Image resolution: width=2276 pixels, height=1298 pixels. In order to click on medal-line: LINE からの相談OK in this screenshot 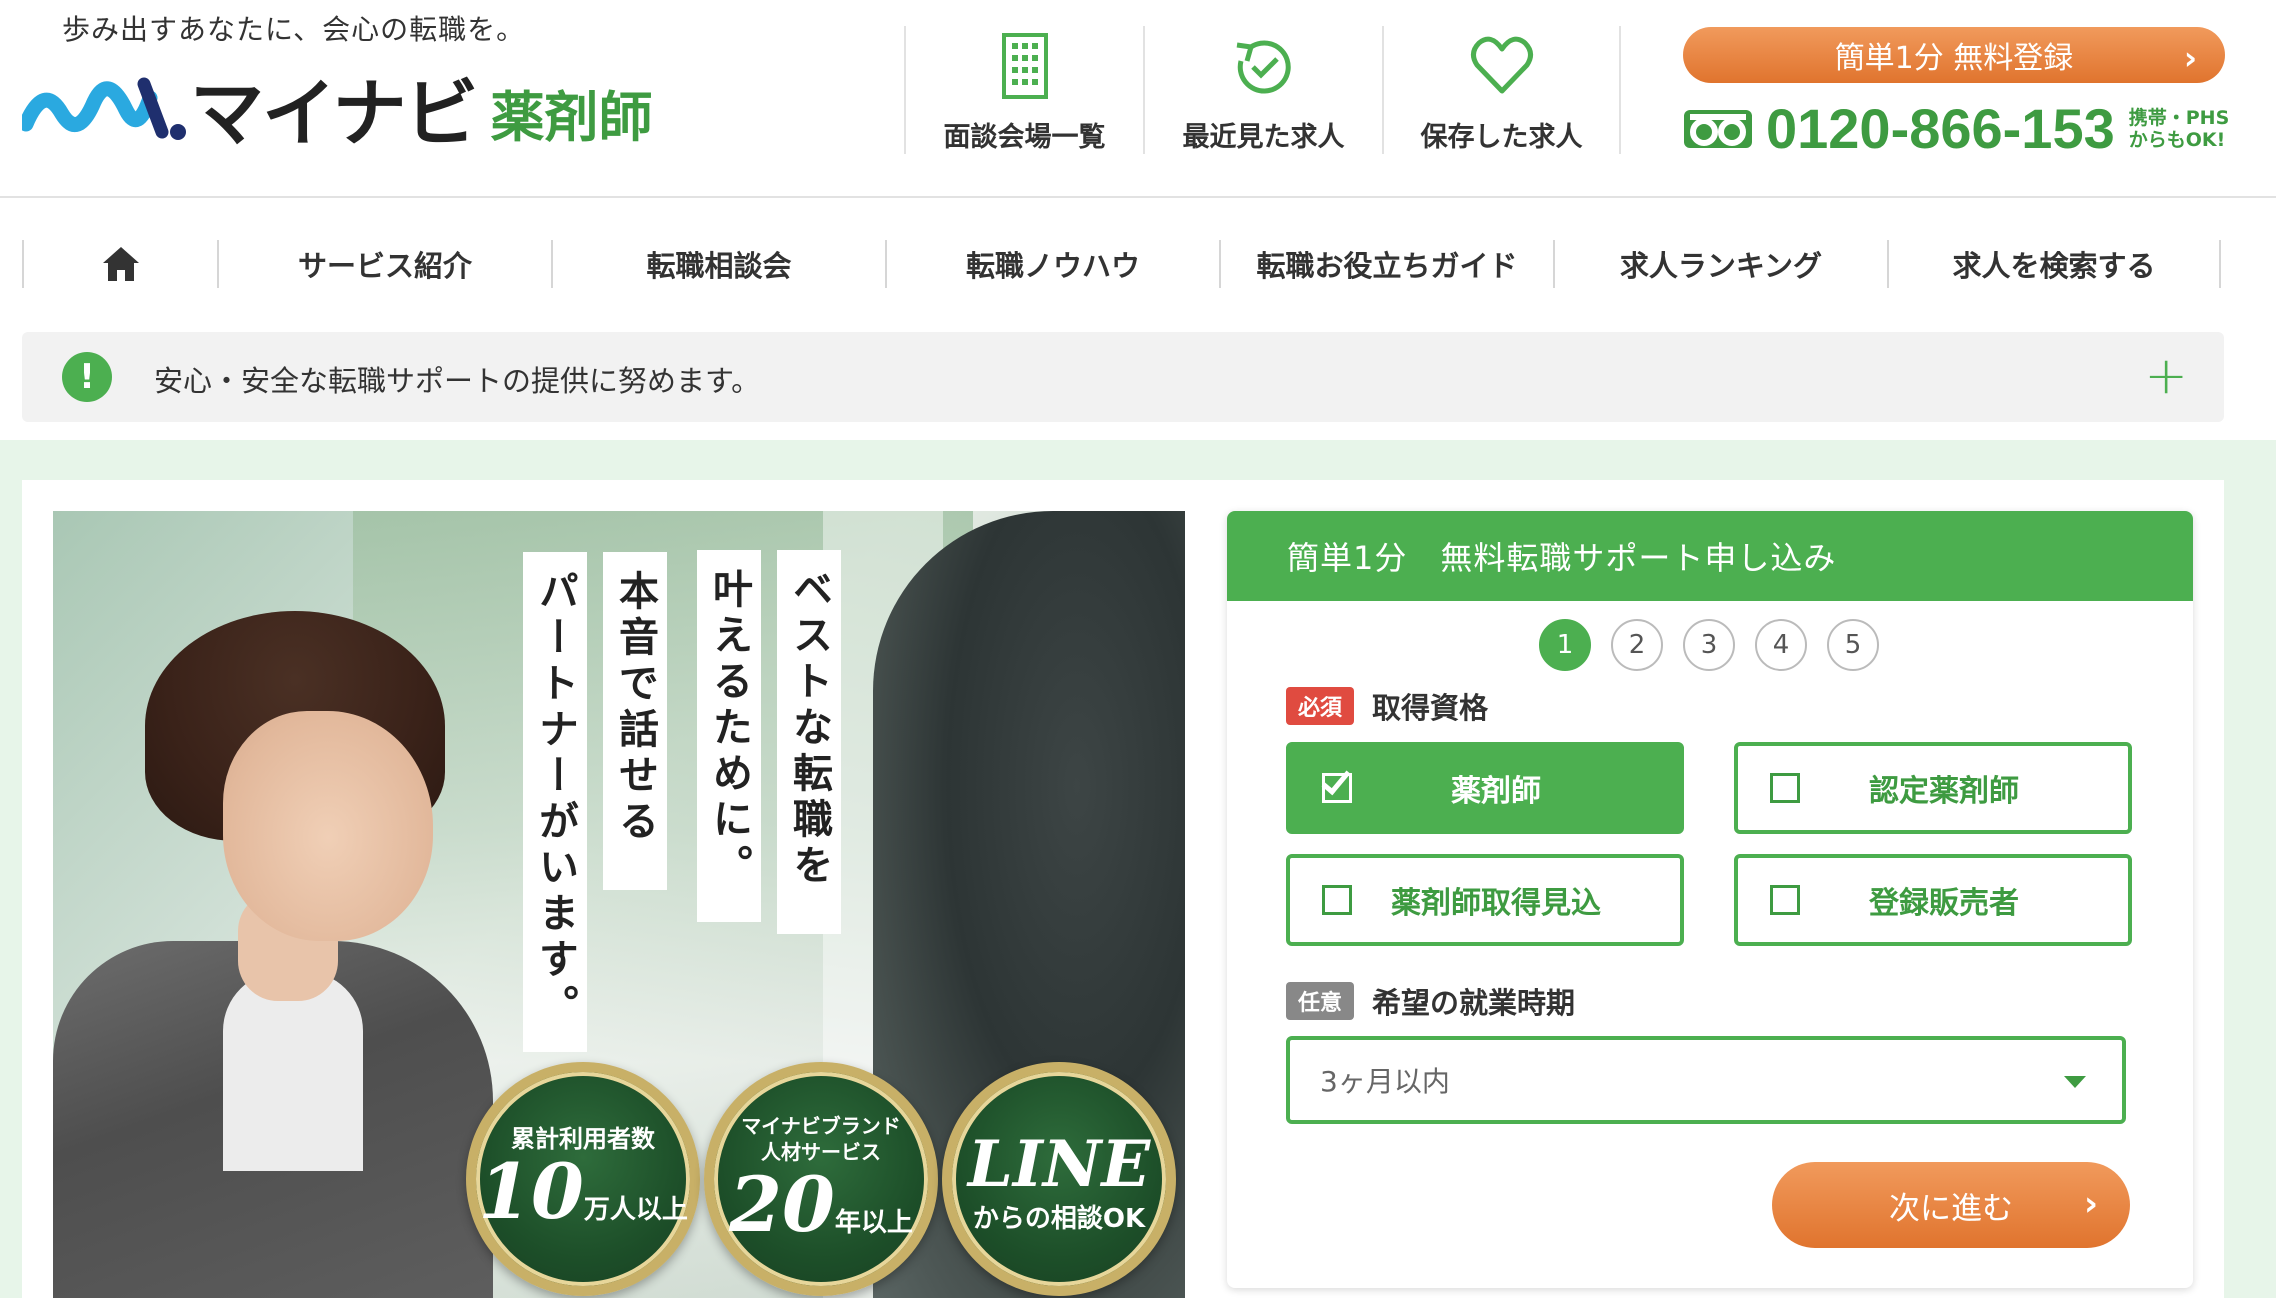, I will do `click(1059, 1179)`.